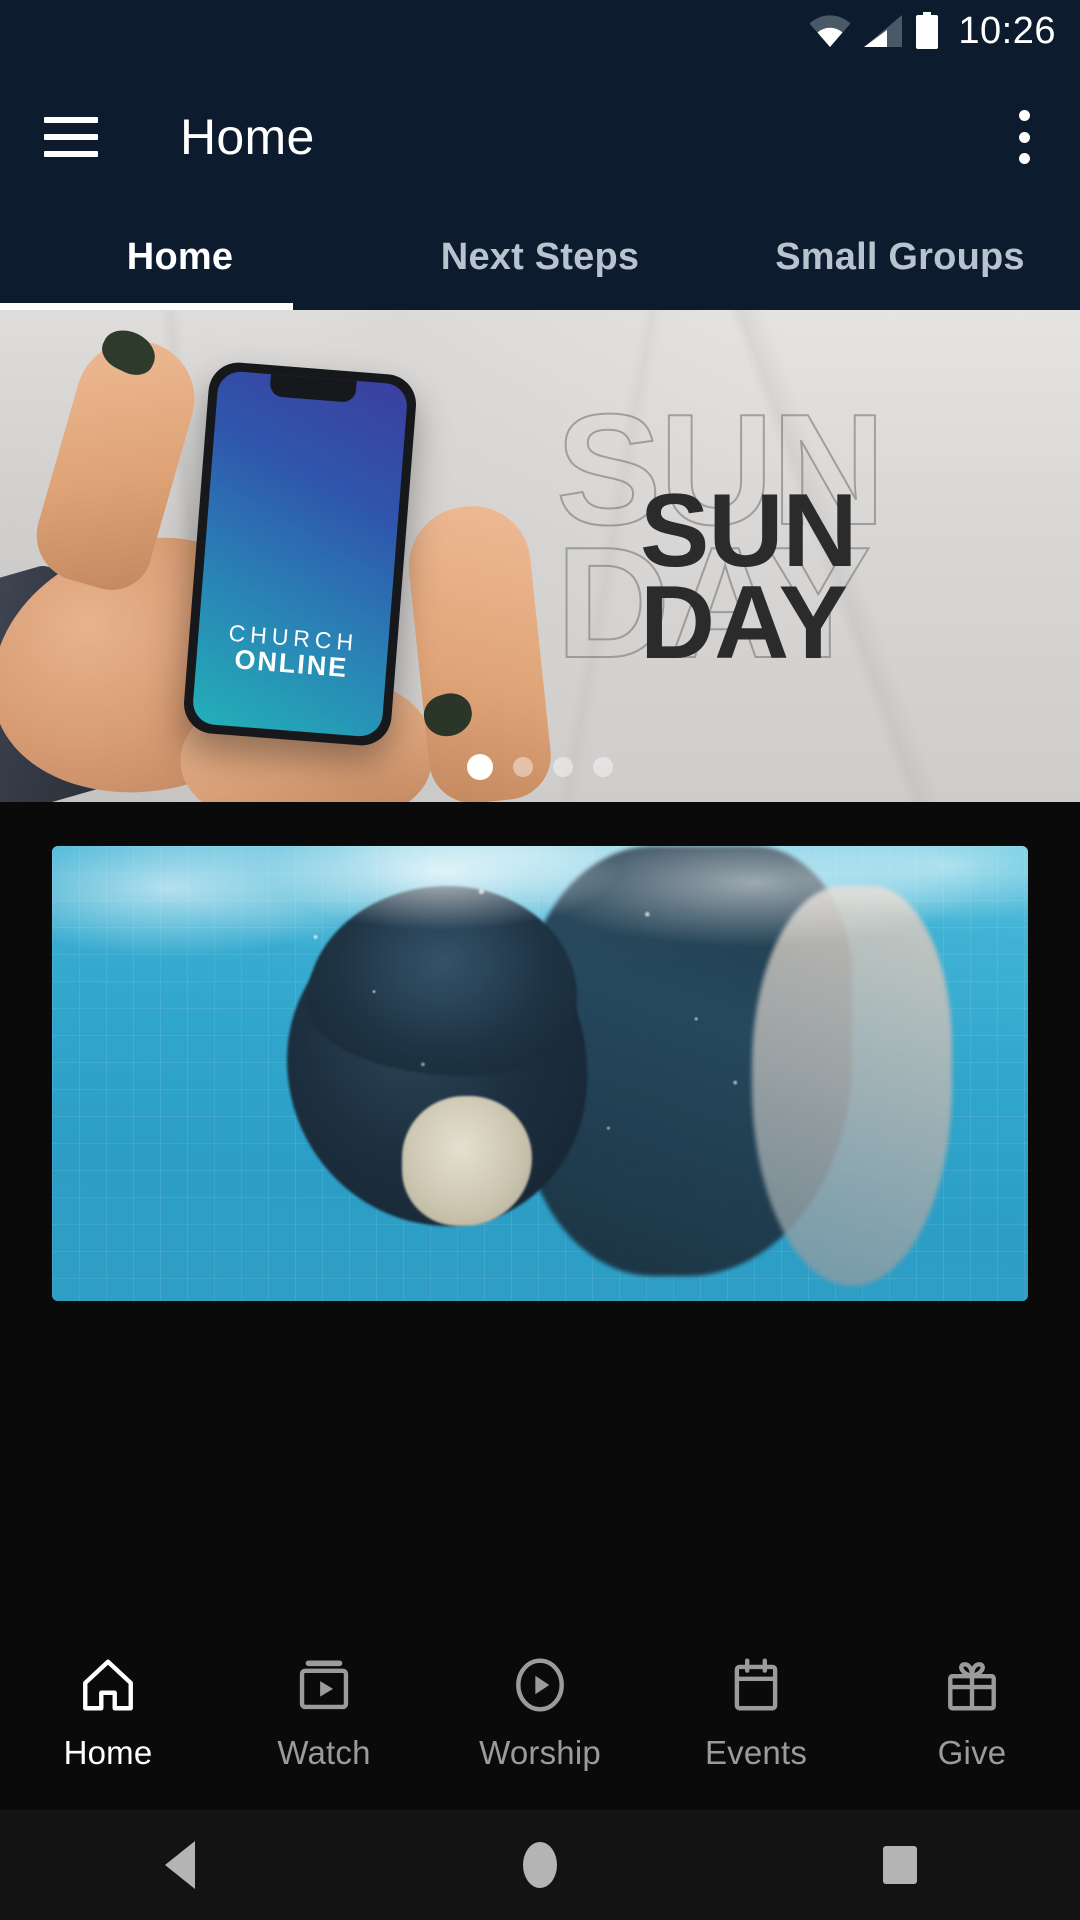  I want to click on tab-small-groups: Small Groups, so click(900, 261).